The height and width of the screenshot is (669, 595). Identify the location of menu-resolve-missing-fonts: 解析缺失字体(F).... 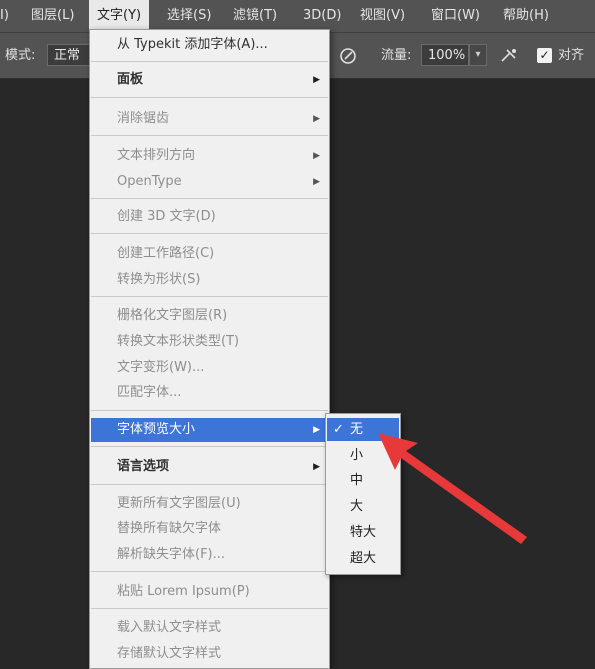
(171, 554).